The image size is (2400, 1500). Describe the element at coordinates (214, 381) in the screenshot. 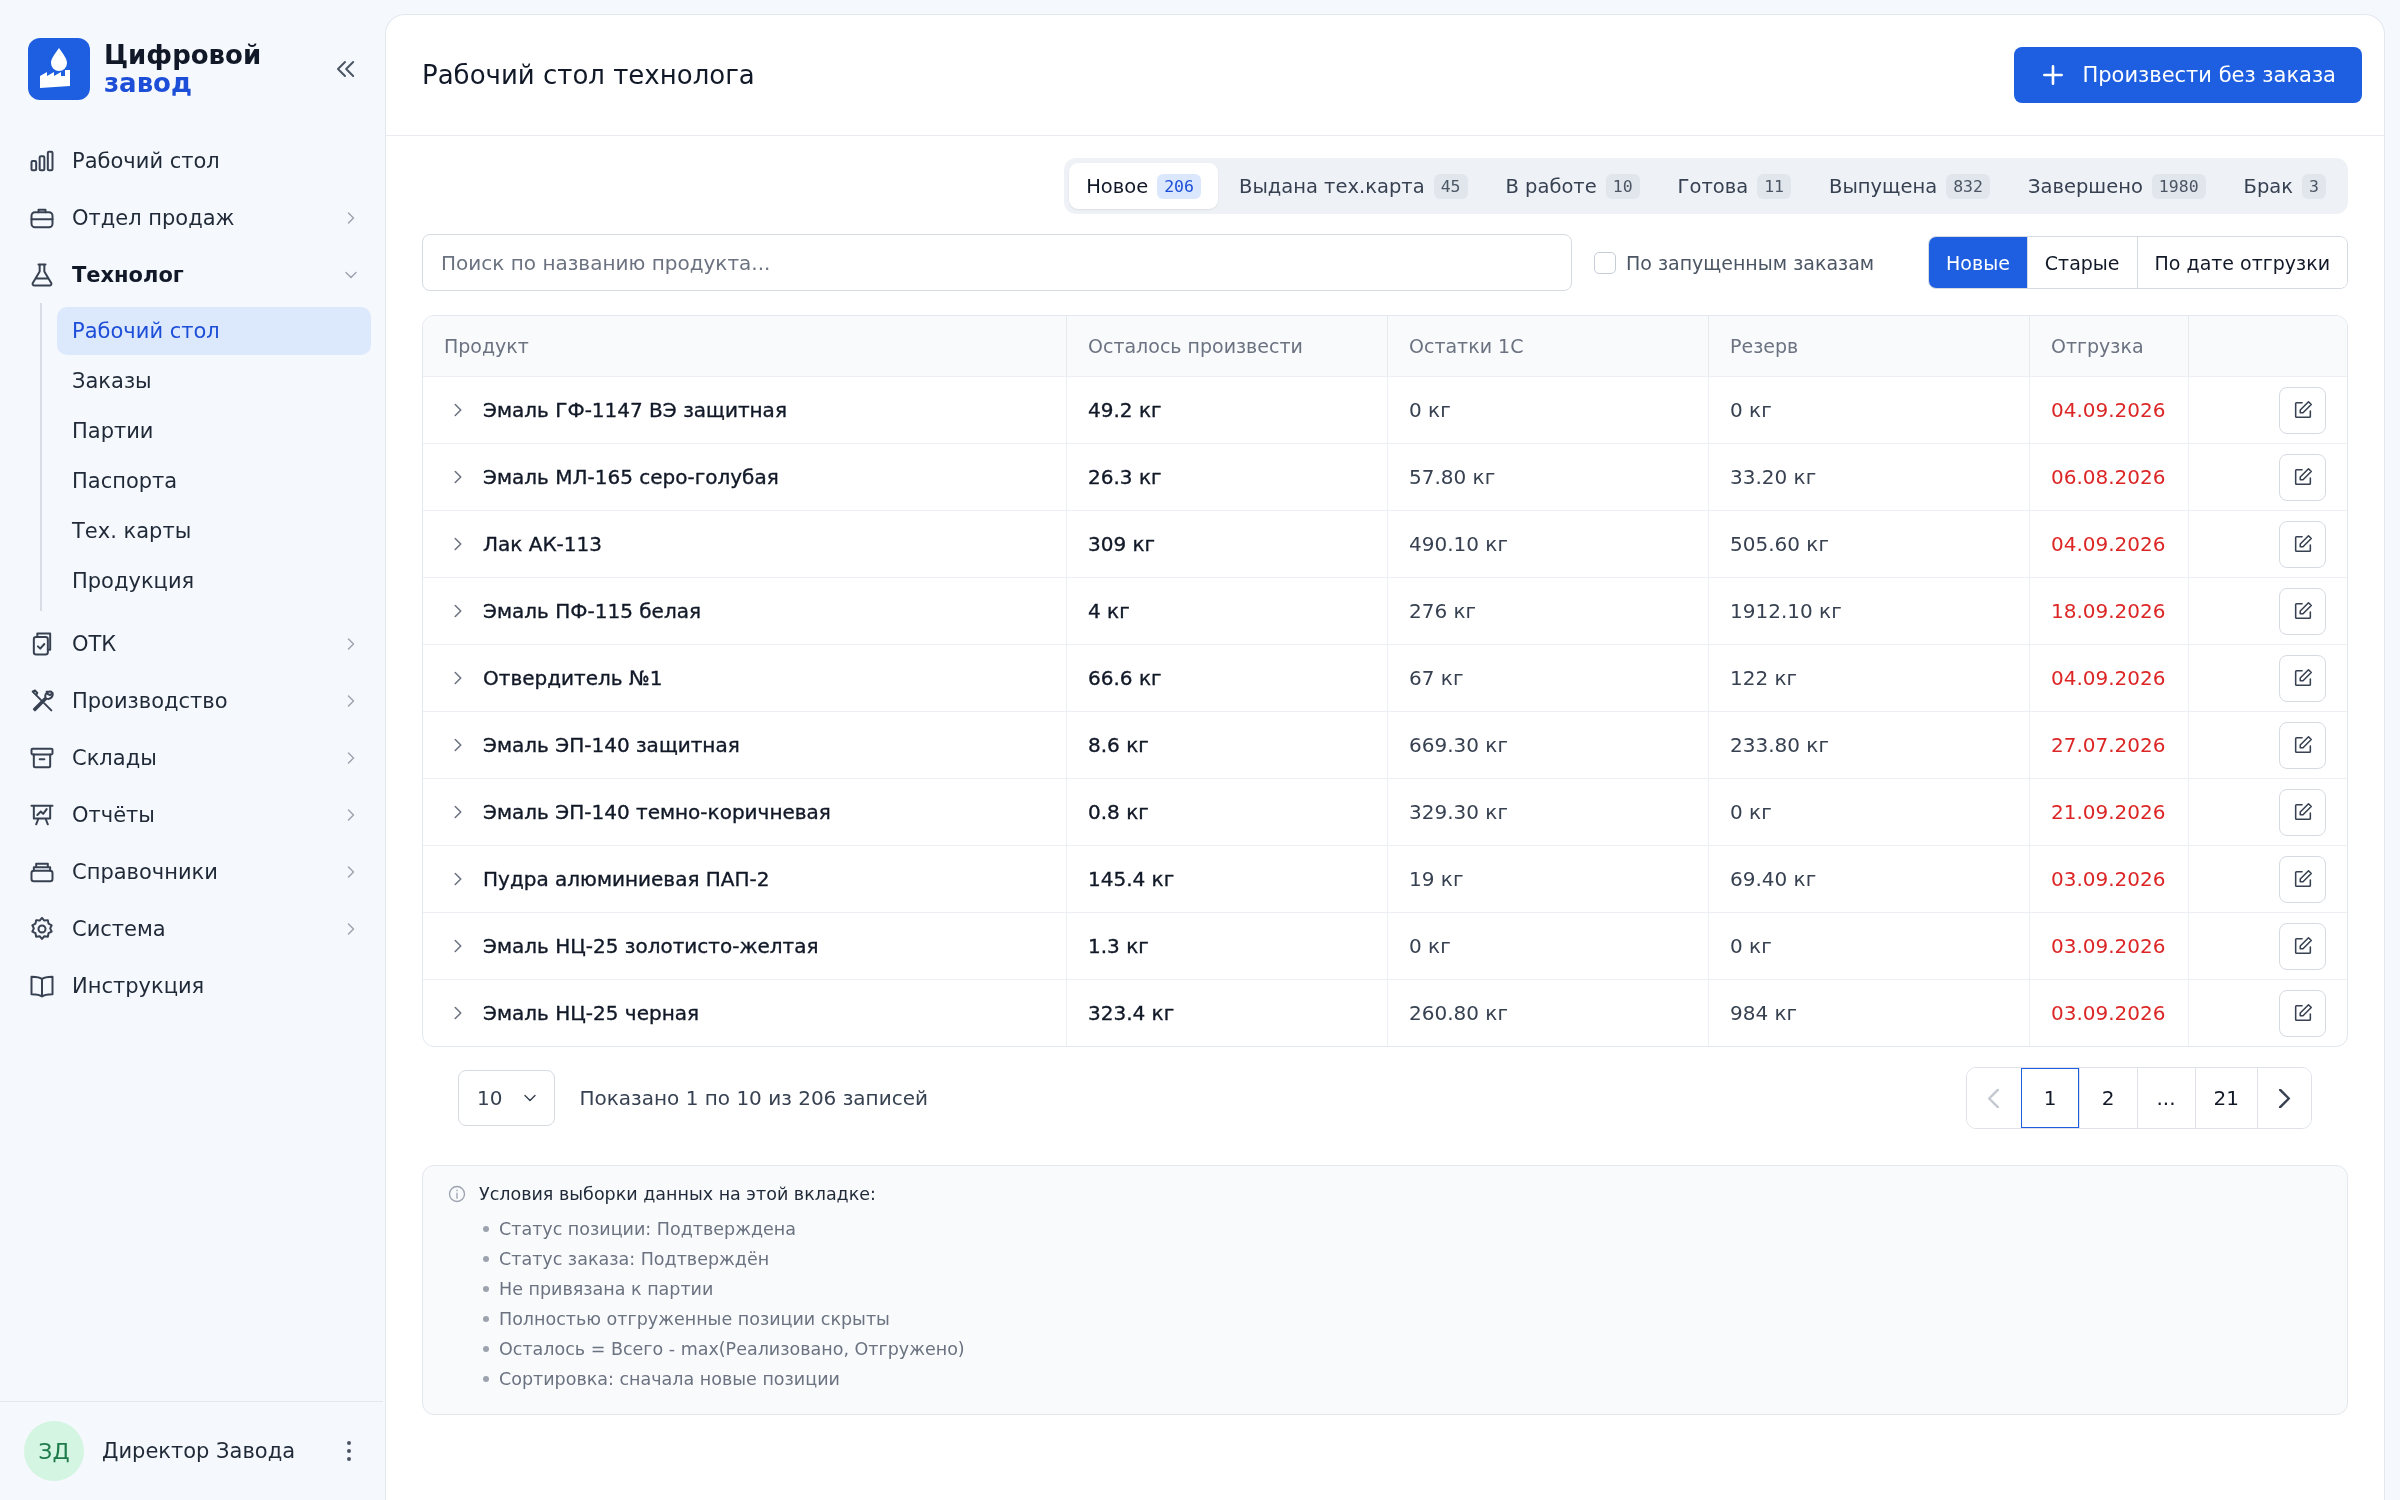

I see `nav-subitem: Заказы` at that location.